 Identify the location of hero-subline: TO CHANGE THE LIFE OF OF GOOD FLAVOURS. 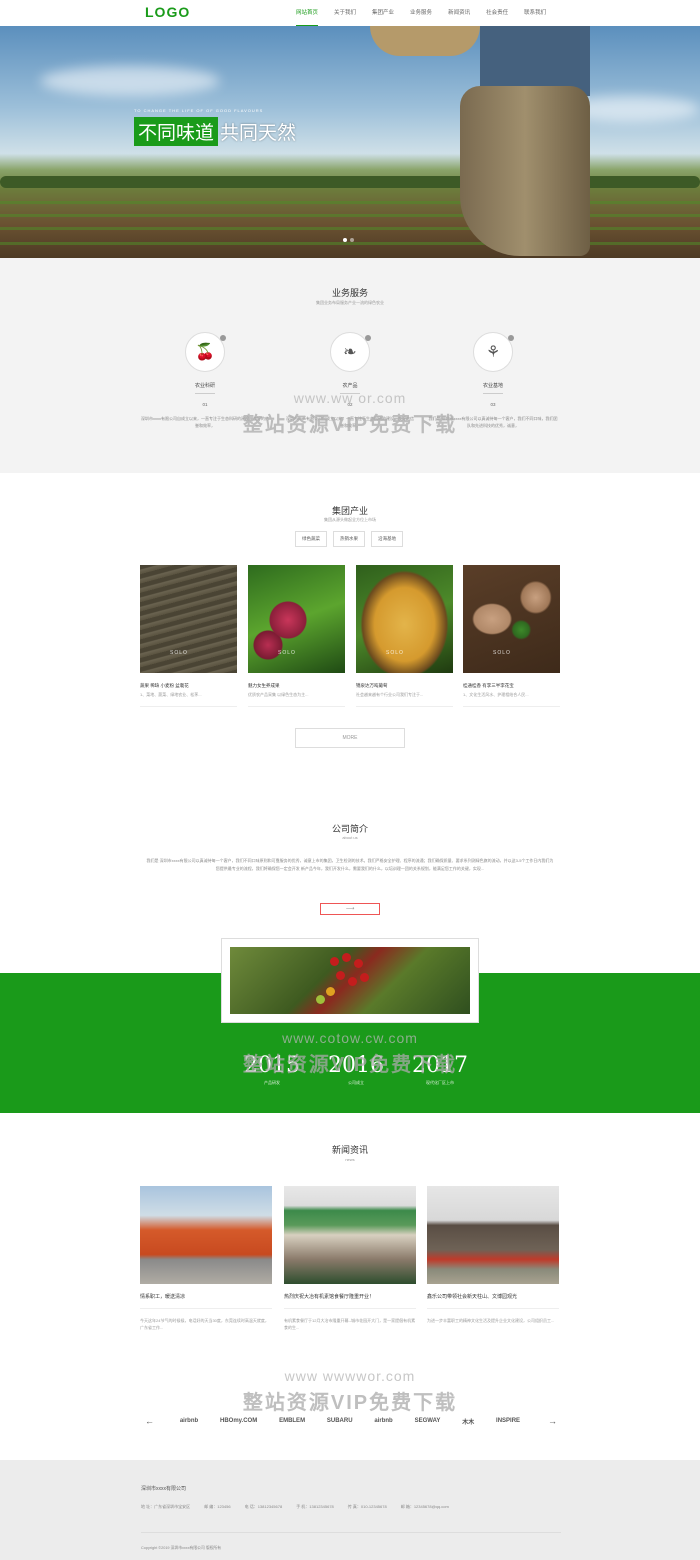
(199, 110).